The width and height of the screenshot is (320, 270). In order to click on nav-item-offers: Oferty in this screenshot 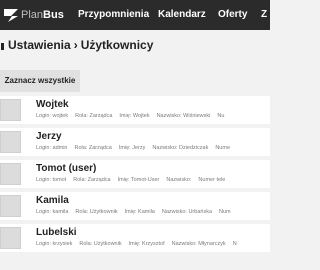, I will do `click(232, 15)`.